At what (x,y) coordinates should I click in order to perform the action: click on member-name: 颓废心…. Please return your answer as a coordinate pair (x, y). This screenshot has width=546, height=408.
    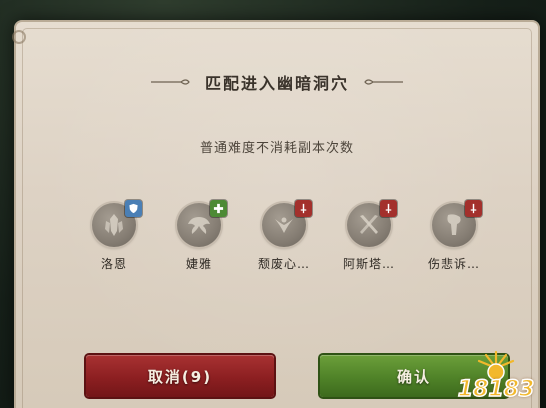
    Looking at the image, I should click on (283, 264).